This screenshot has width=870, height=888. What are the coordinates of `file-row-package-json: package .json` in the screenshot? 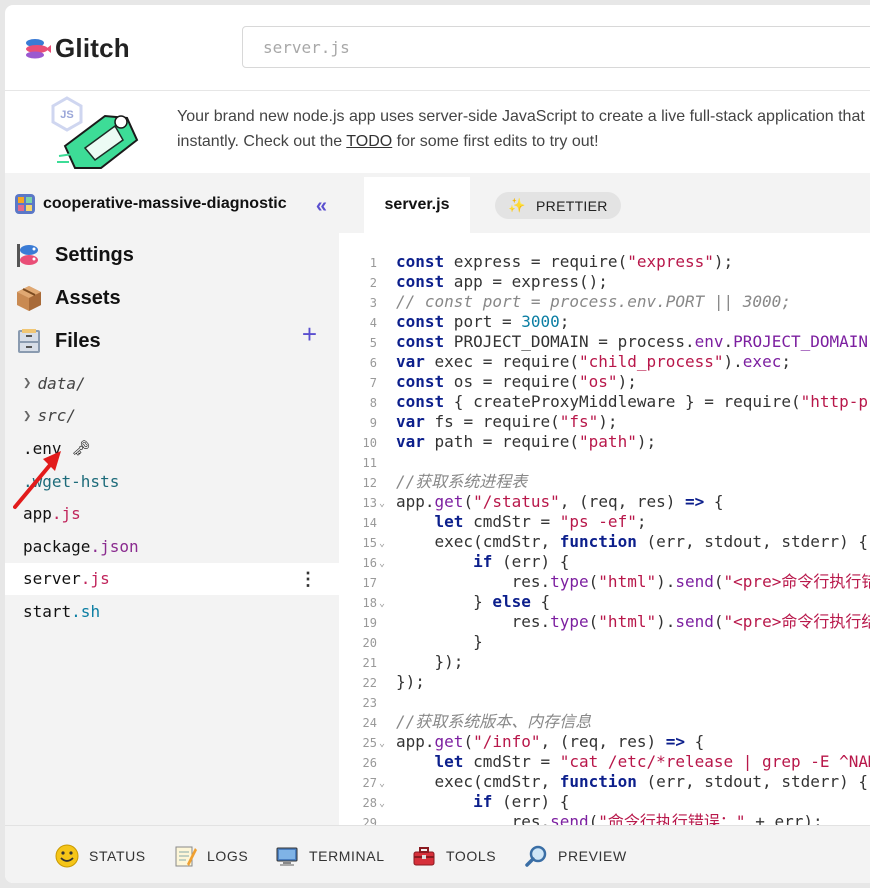 It's located at (172, 546).